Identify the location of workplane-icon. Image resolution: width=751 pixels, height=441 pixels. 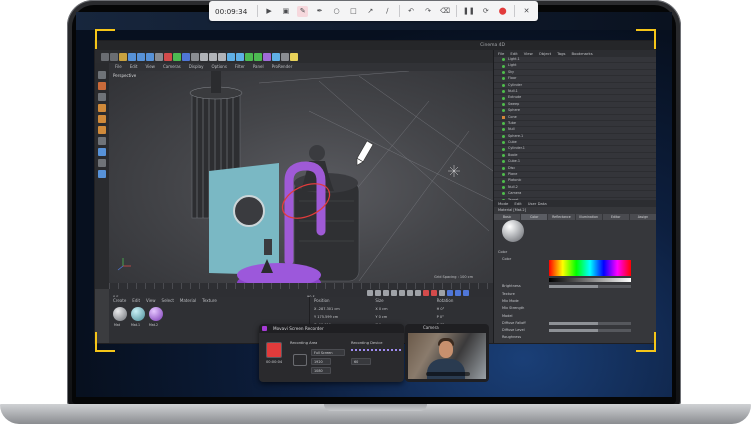
(102, 97).